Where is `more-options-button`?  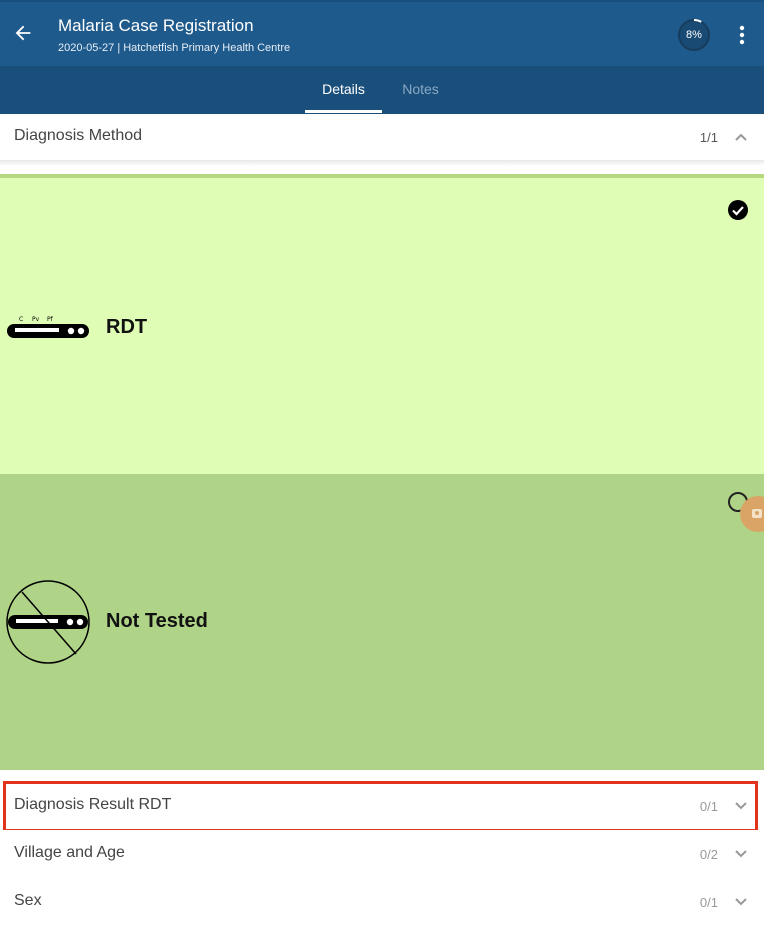
more-options-button is located at coordinates (742, 35).